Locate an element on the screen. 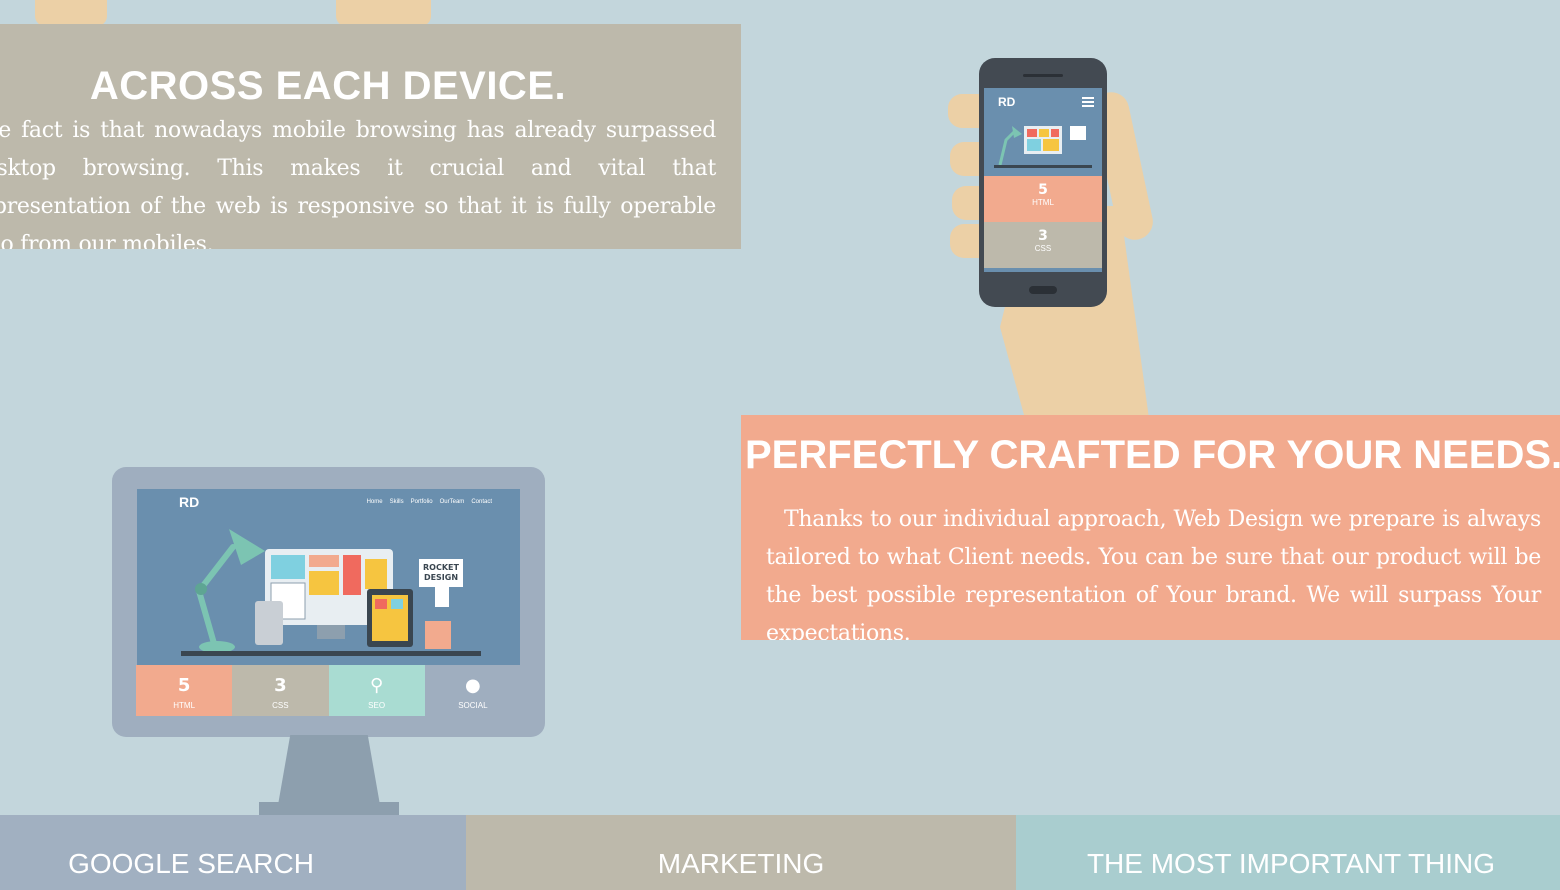  tab-most-important-thing: THE MOST IMPORTANT THING is located at coordinates (1288, 852).